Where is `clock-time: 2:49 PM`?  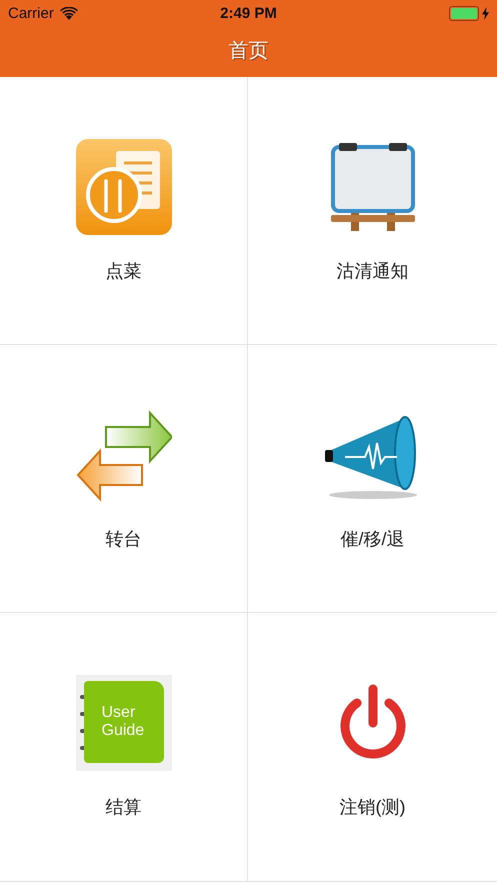 clock-time: 2:49 PM is located at coordinates (248, 13).